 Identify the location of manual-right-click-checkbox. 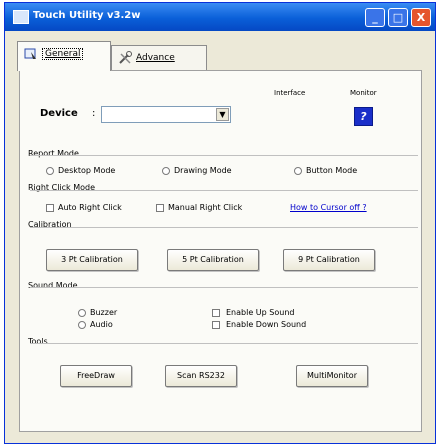
(160, 208).